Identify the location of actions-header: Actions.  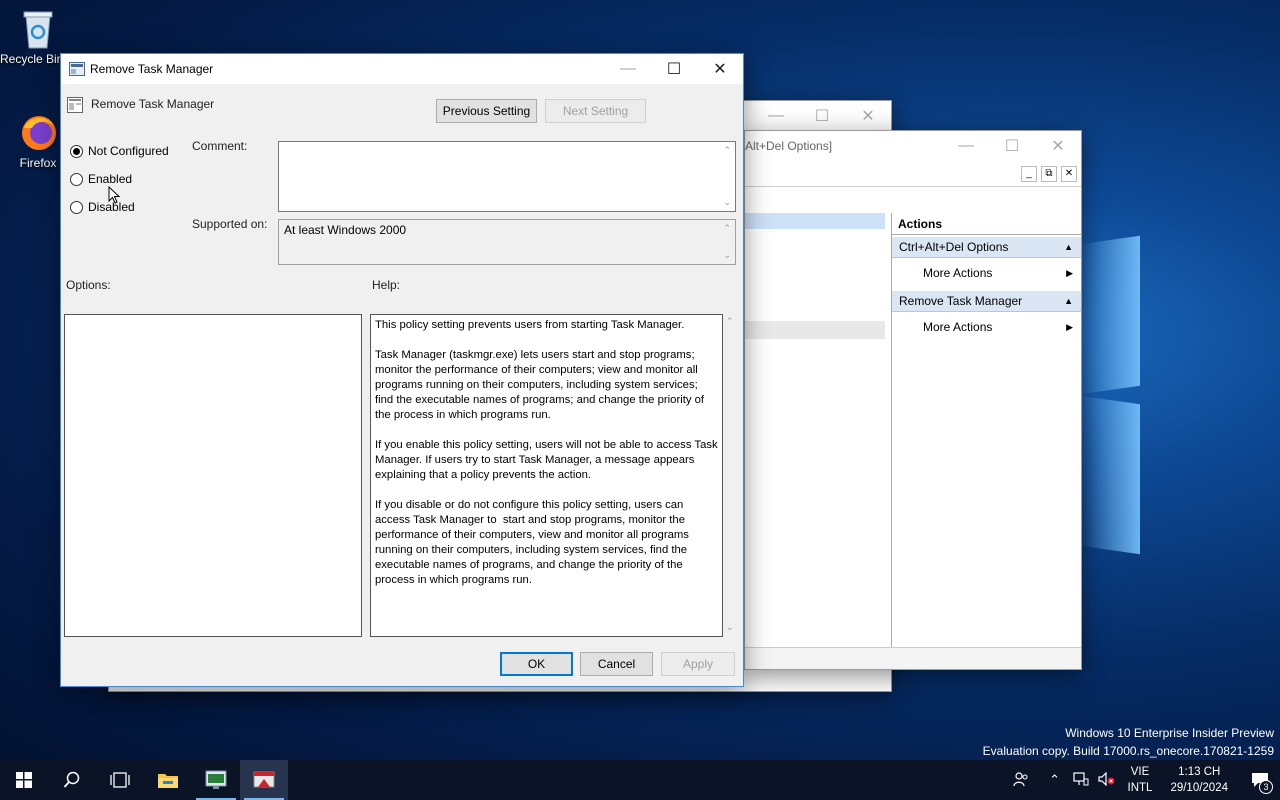
(986, 224).